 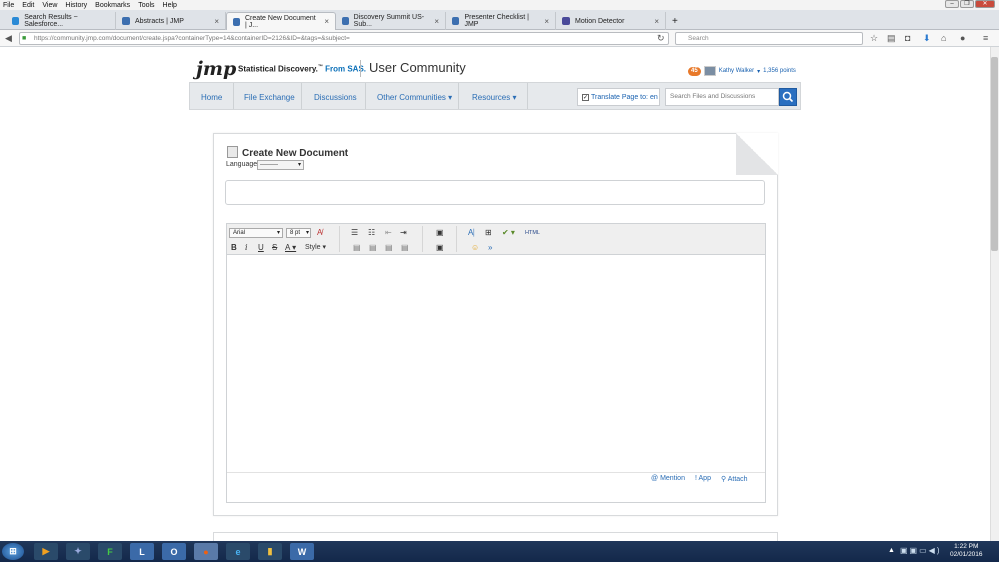 What do you see at coordinates (302, 551) in the screenshot?
I see `word-icon: W` at bounding box center [302, 551].